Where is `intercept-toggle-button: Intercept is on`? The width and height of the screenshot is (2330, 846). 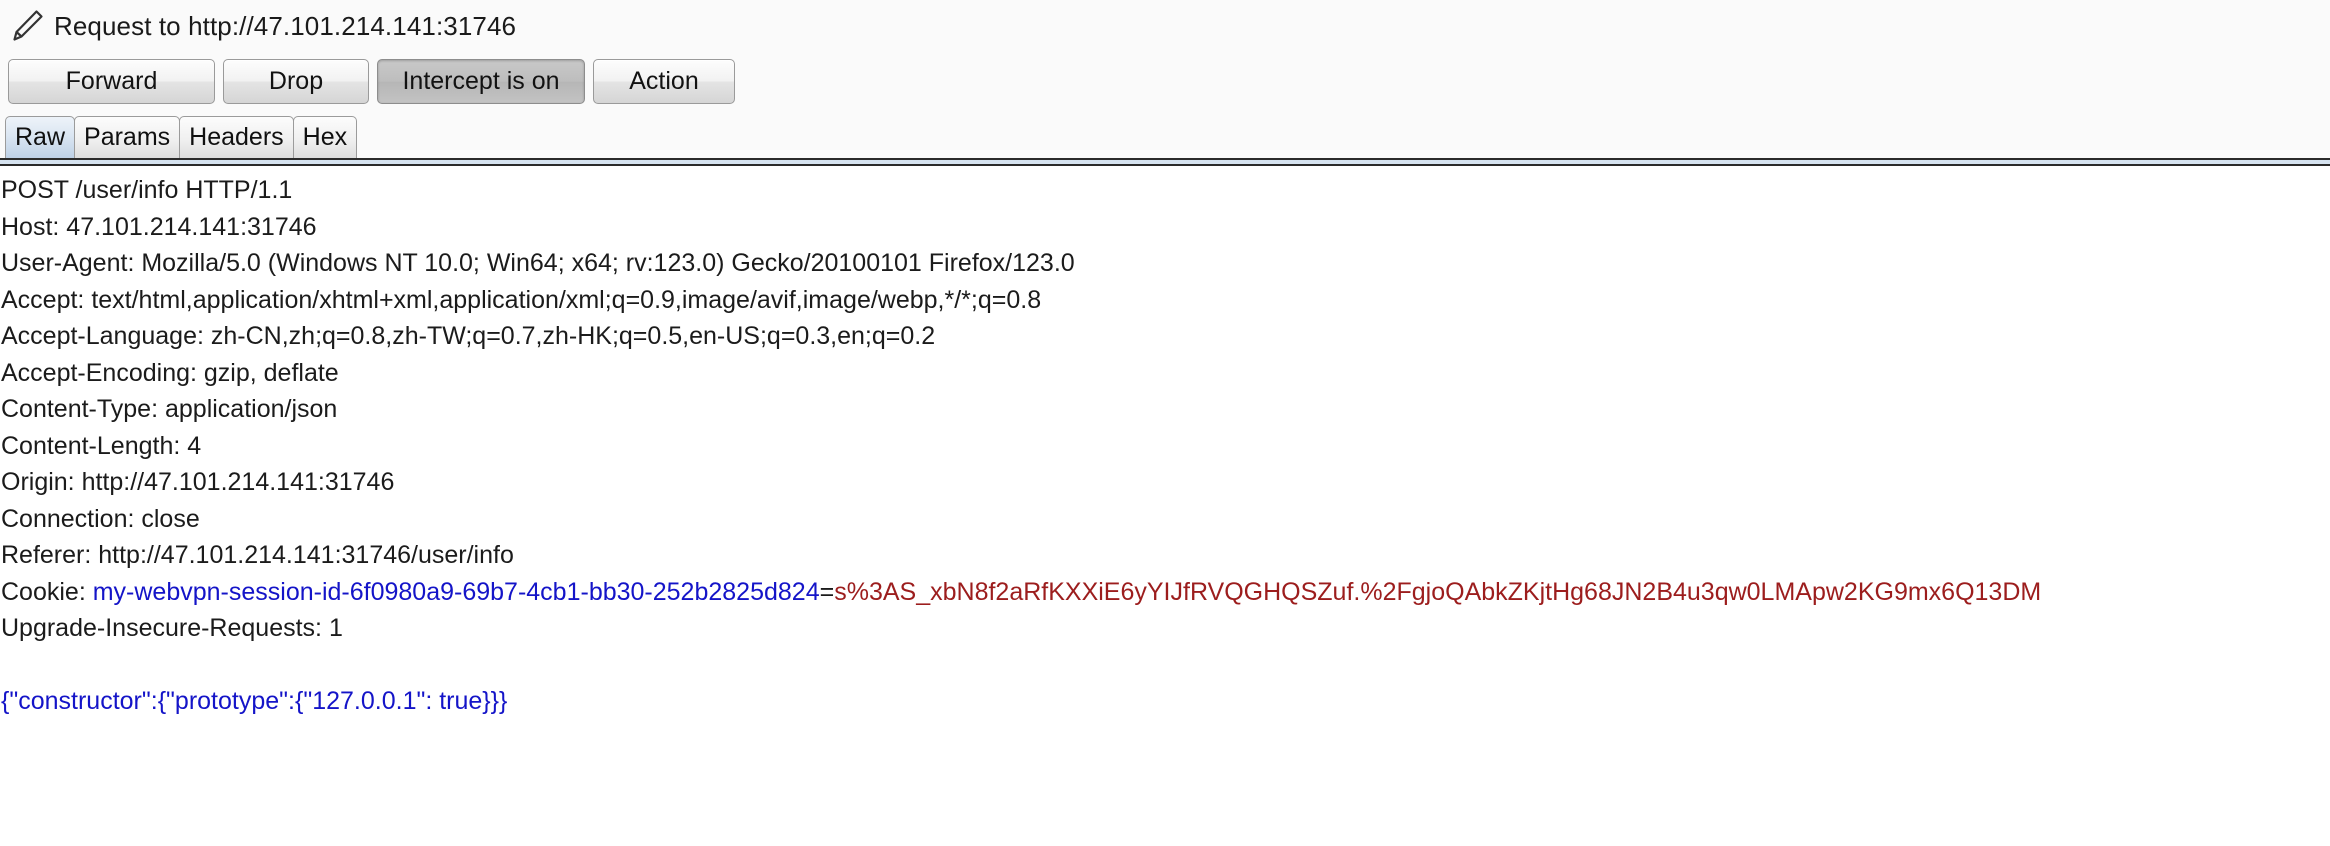
intercept-toggle-button: Intercept is on is located at coordinates (481, 81).